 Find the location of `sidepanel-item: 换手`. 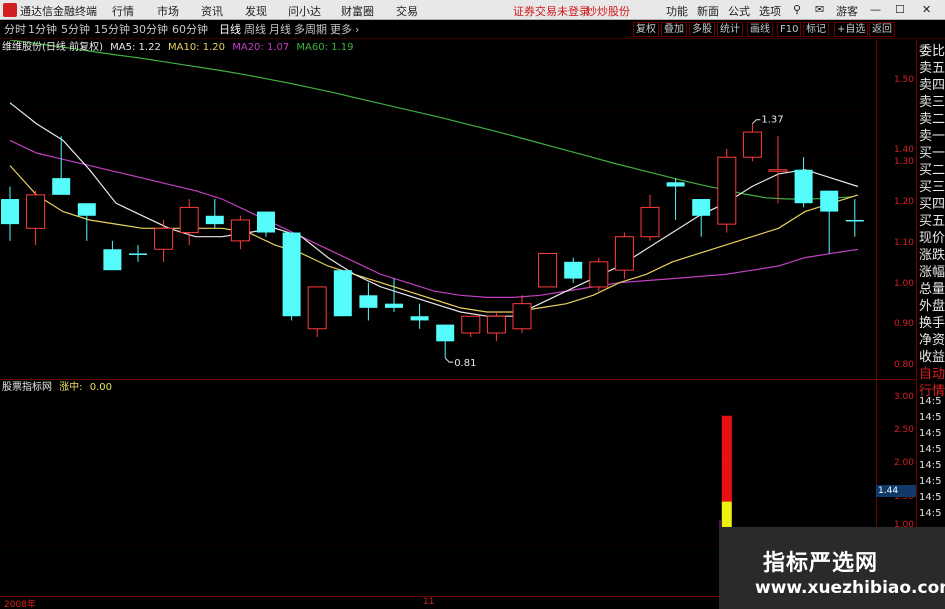

sidepanel-item: 换手 is located at coordinates (932, 323).